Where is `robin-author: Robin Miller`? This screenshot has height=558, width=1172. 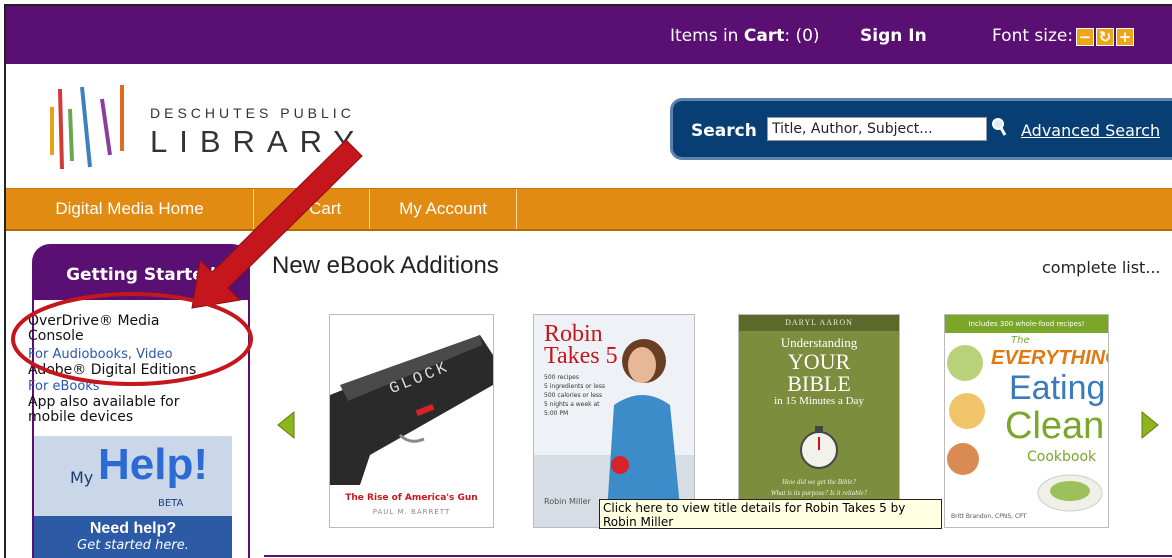 robin-author: Robin Miller is located at coordinates (567, 501).